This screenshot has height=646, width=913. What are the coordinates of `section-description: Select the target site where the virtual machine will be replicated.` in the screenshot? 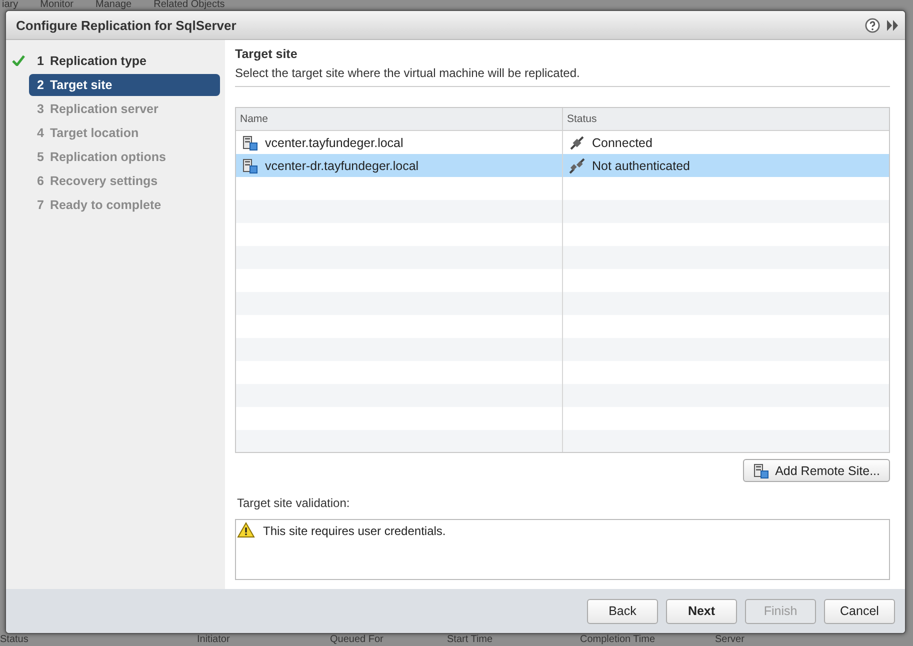 It's located at (562, 76).